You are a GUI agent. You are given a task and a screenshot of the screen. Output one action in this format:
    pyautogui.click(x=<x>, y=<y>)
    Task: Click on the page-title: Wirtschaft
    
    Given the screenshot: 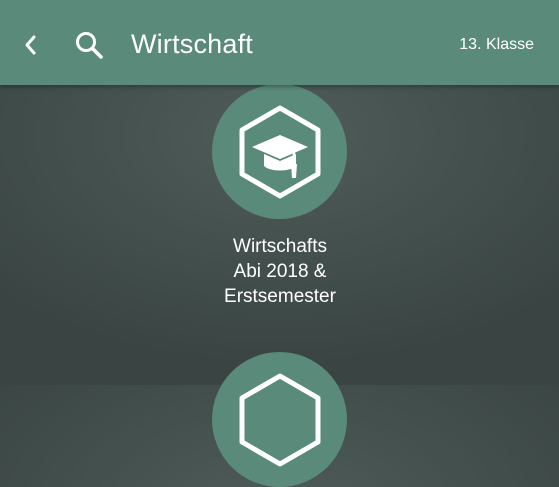 What is the action you would take?
    pyautogui.click(x=192, y=44)
    